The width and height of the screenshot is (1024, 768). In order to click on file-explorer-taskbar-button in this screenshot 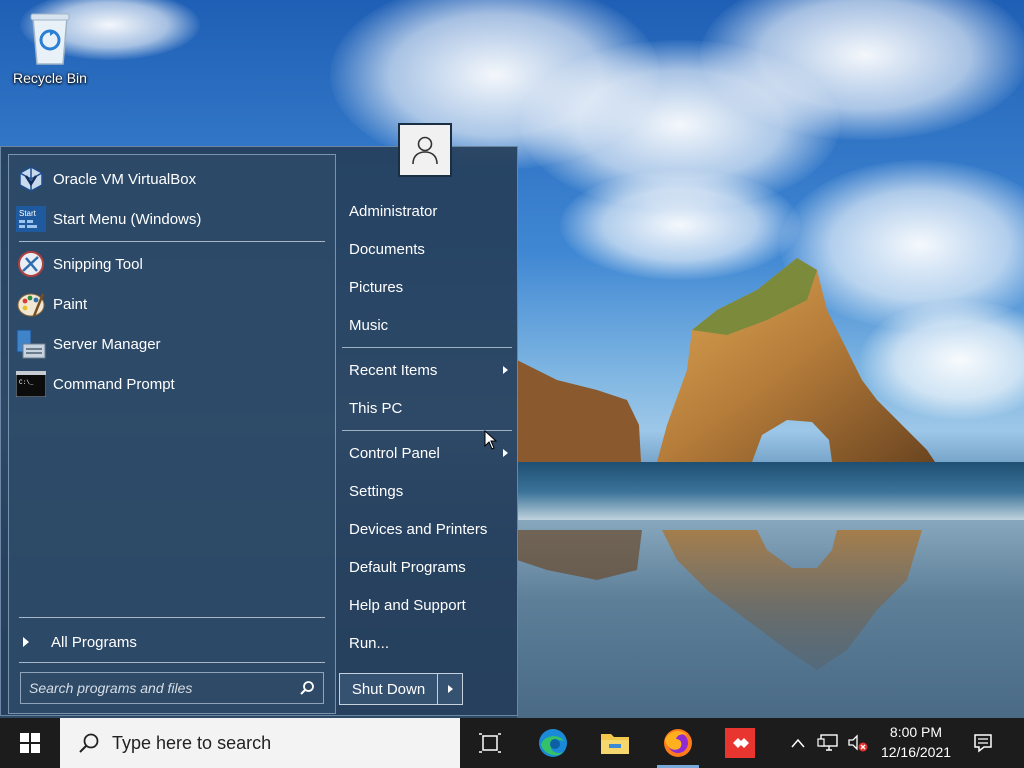, I will do `click(615, 743)`.